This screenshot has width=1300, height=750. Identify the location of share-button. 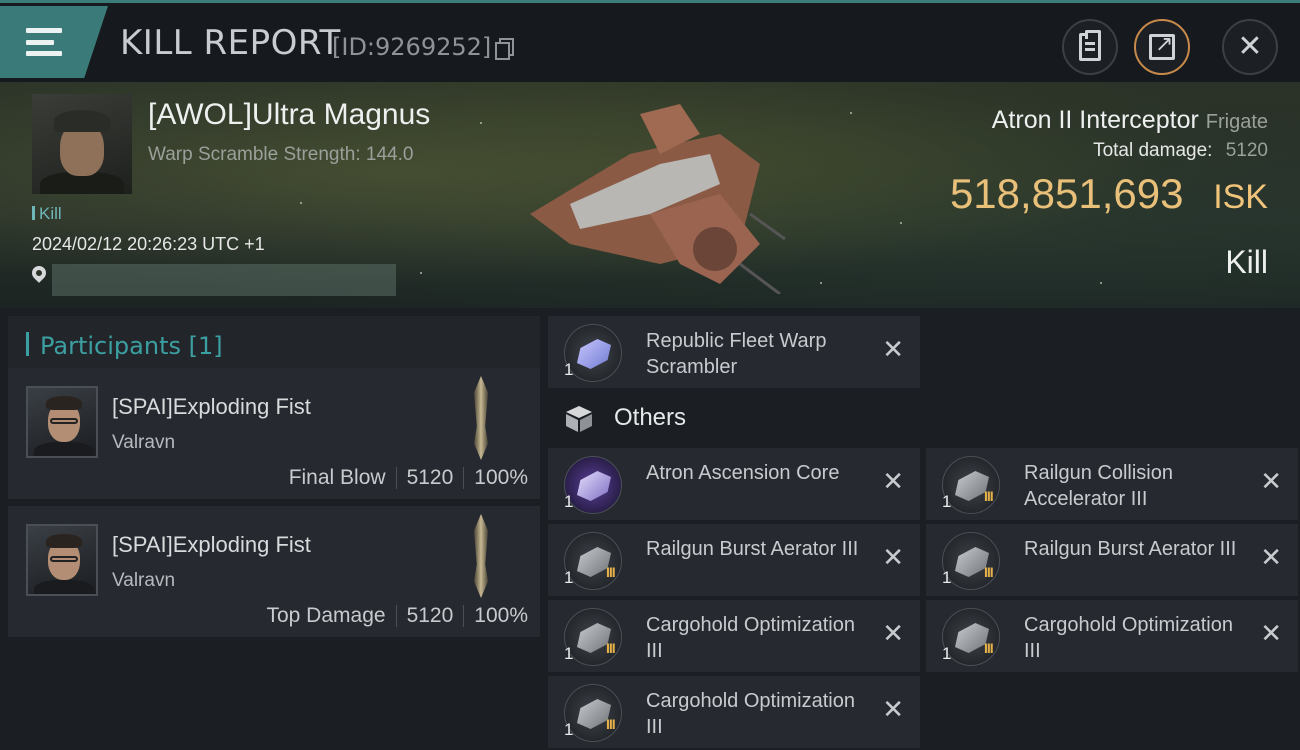
(1162, 47).